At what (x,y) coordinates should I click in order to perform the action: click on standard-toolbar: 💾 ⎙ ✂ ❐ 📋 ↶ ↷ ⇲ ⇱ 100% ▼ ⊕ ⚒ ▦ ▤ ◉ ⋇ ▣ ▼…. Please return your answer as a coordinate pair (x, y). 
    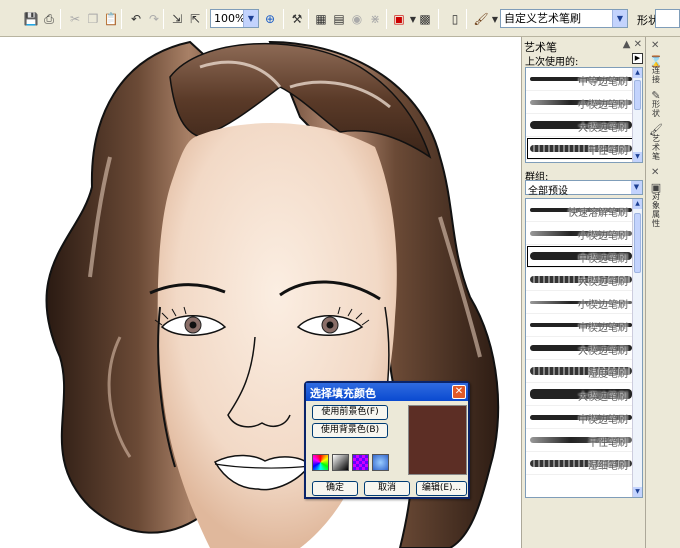
    Looking at the image, I should click on (340, 18).